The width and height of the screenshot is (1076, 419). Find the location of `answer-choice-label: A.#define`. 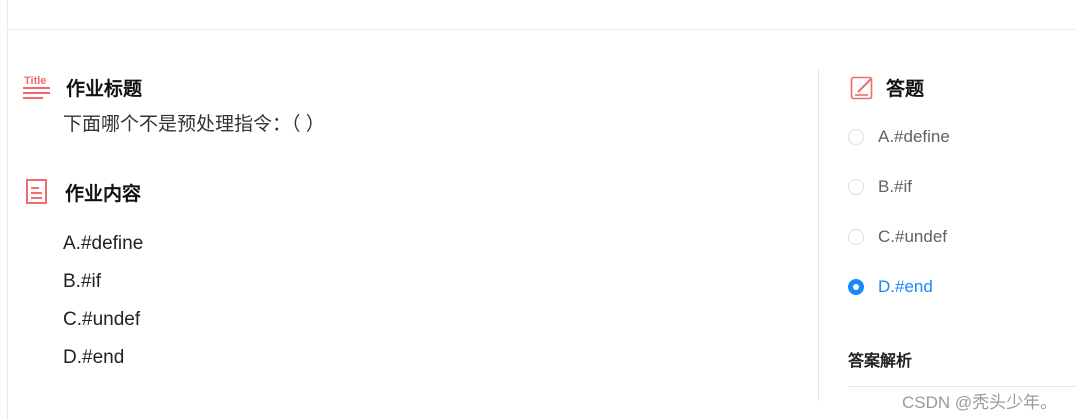

answer-choice-label: A.#define is located at coordinates (914, 137).